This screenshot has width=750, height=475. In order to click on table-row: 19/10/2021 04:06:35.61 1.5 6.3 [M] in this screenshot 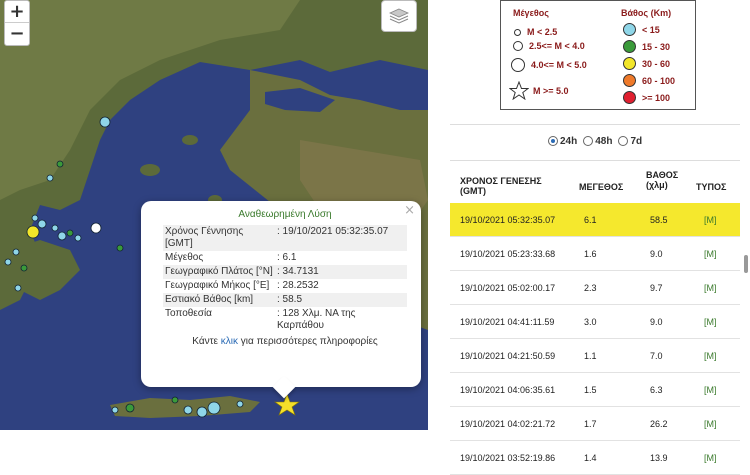, I will do `click(595, 390)`.